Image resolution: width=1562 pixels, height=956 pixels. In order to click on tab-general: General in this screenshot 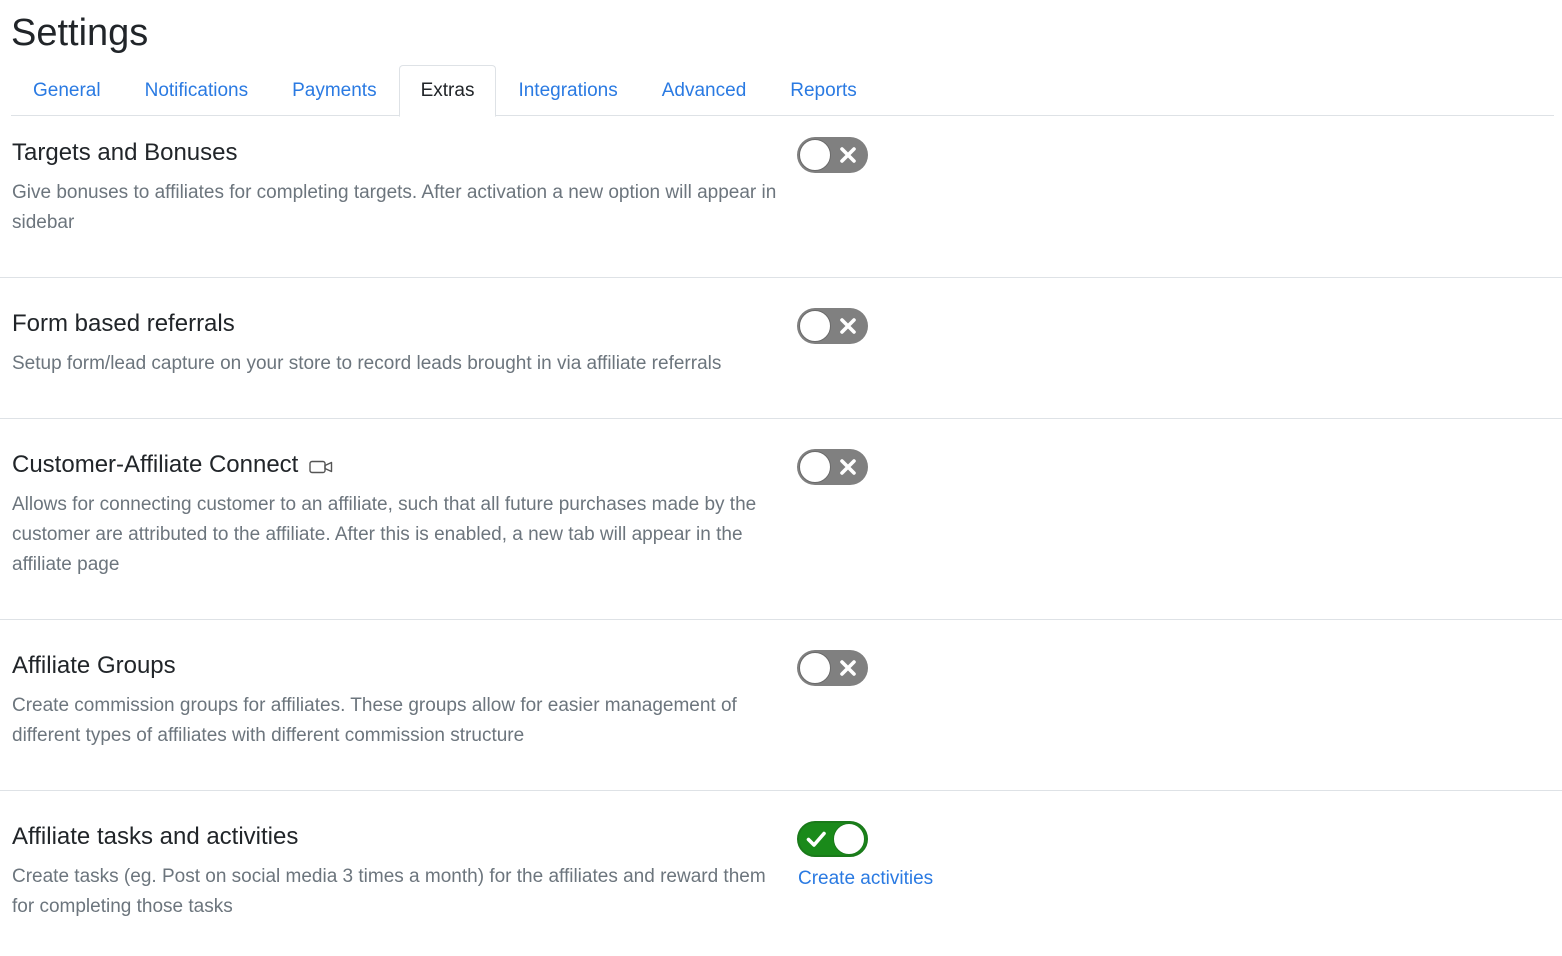, I will do `click(67, 91)`.